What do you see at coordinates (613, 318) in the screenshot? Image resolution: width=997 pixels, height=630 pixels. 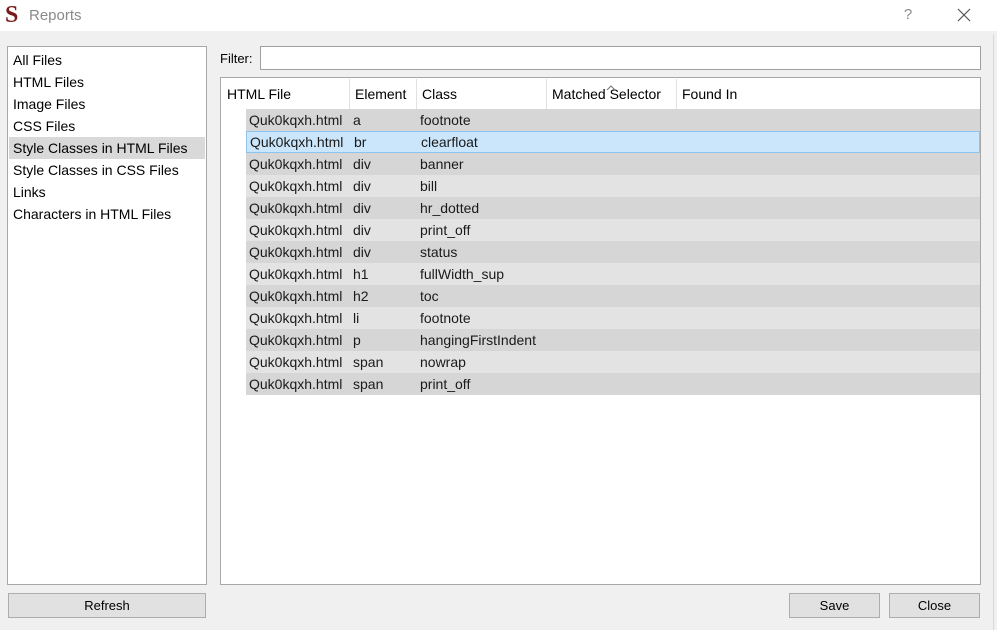 I see `table-row: Quk0kqxh.html li footnote` at bounding box center [613, 318].